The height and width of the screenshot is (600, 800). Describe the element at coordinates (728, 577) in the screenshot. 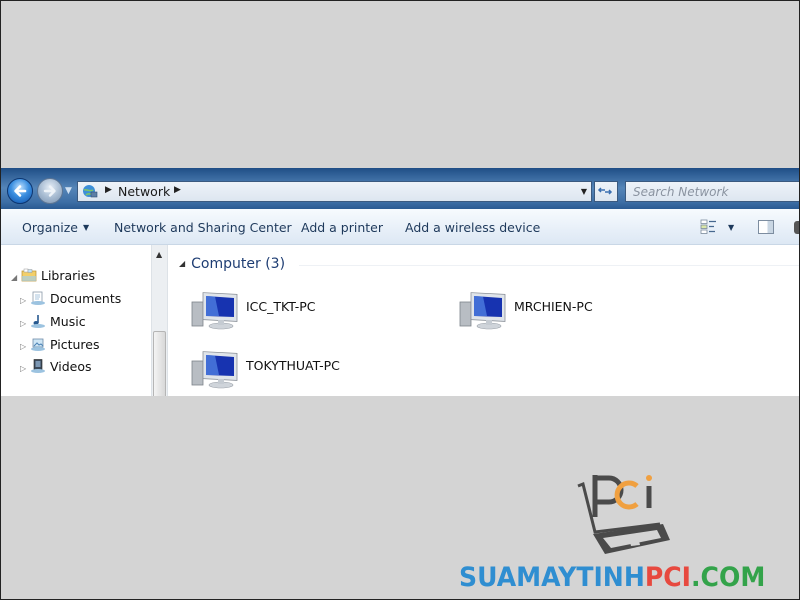

I see `brand-part-com: .COM` at that location.